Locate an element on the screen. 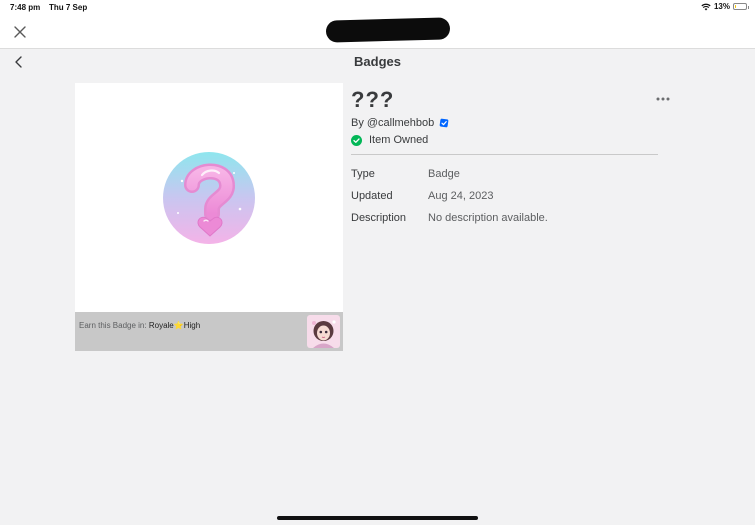  battery-percent: 13% is located at coordinates (721, 6).